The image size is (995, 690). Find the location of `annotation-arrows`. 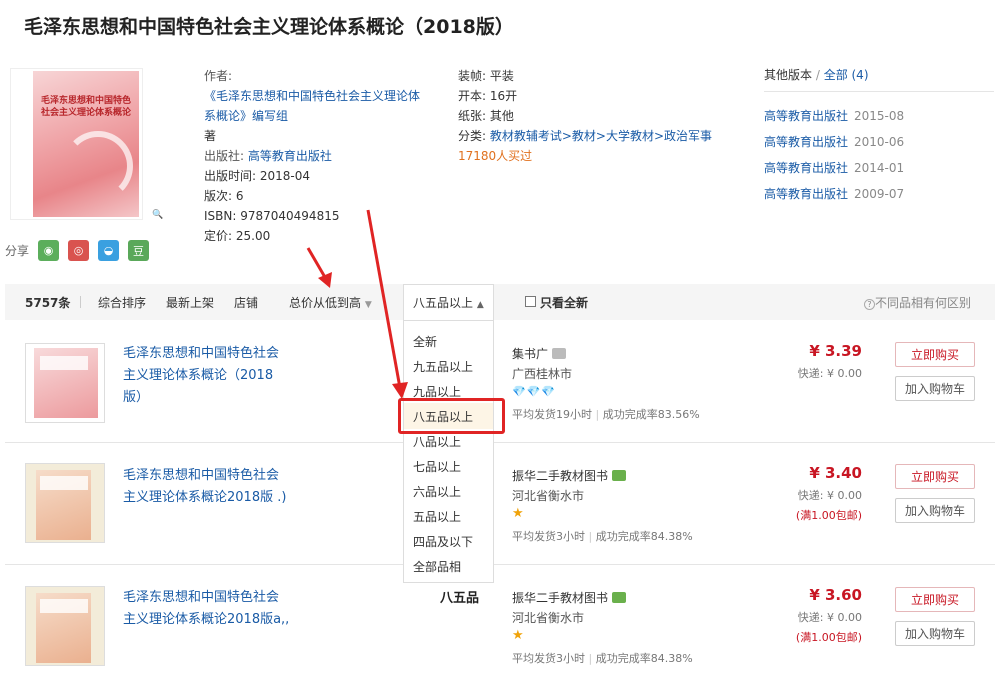

annotation-arrows is located at coordinates (357, 304).